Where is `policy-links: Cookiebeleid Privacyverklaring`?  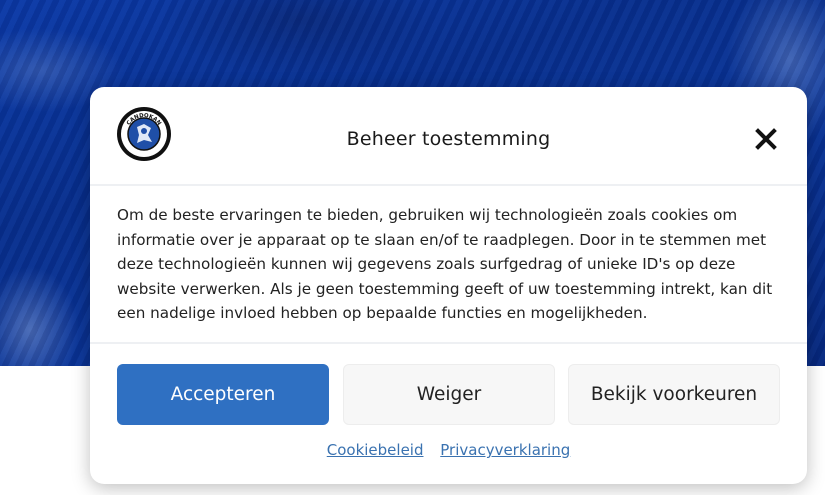
policy-links: Cookiebeleid Privacyverklaring is located at coordinates (448, 450).